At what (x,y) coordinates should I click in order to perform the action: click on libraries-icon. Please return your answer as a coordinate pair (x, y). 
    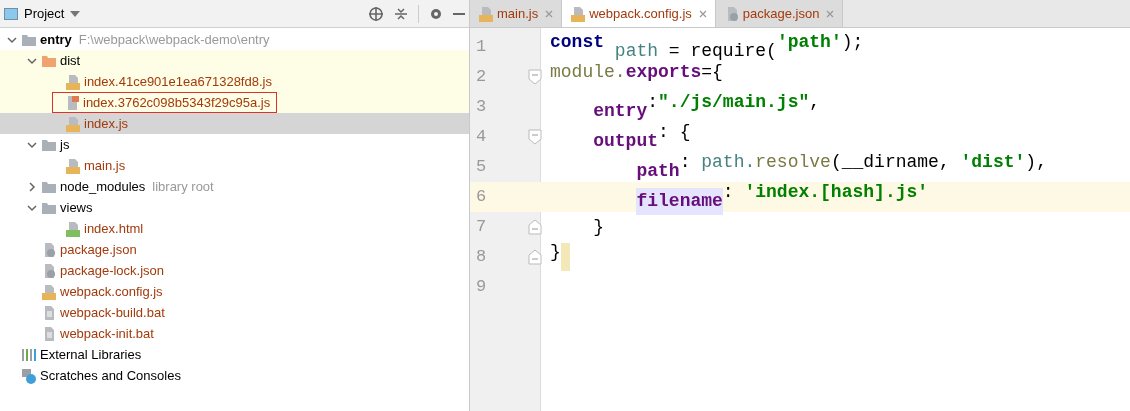
    Looking at the image, I should click on (29, 354).